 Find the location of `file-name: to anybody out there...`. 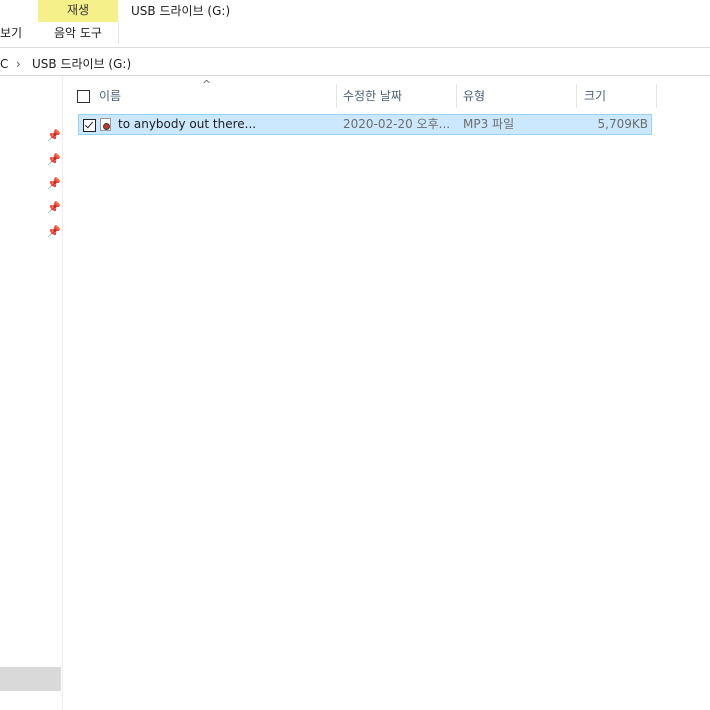

file-name: to anybody out there... is located at coordinates (187, 124).